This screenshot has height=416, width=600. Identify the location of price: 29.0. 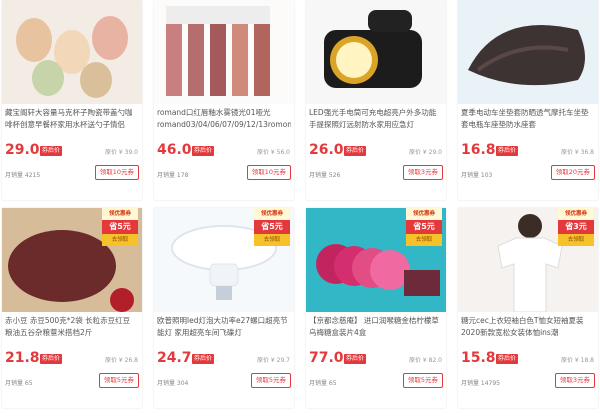
(22, 150).